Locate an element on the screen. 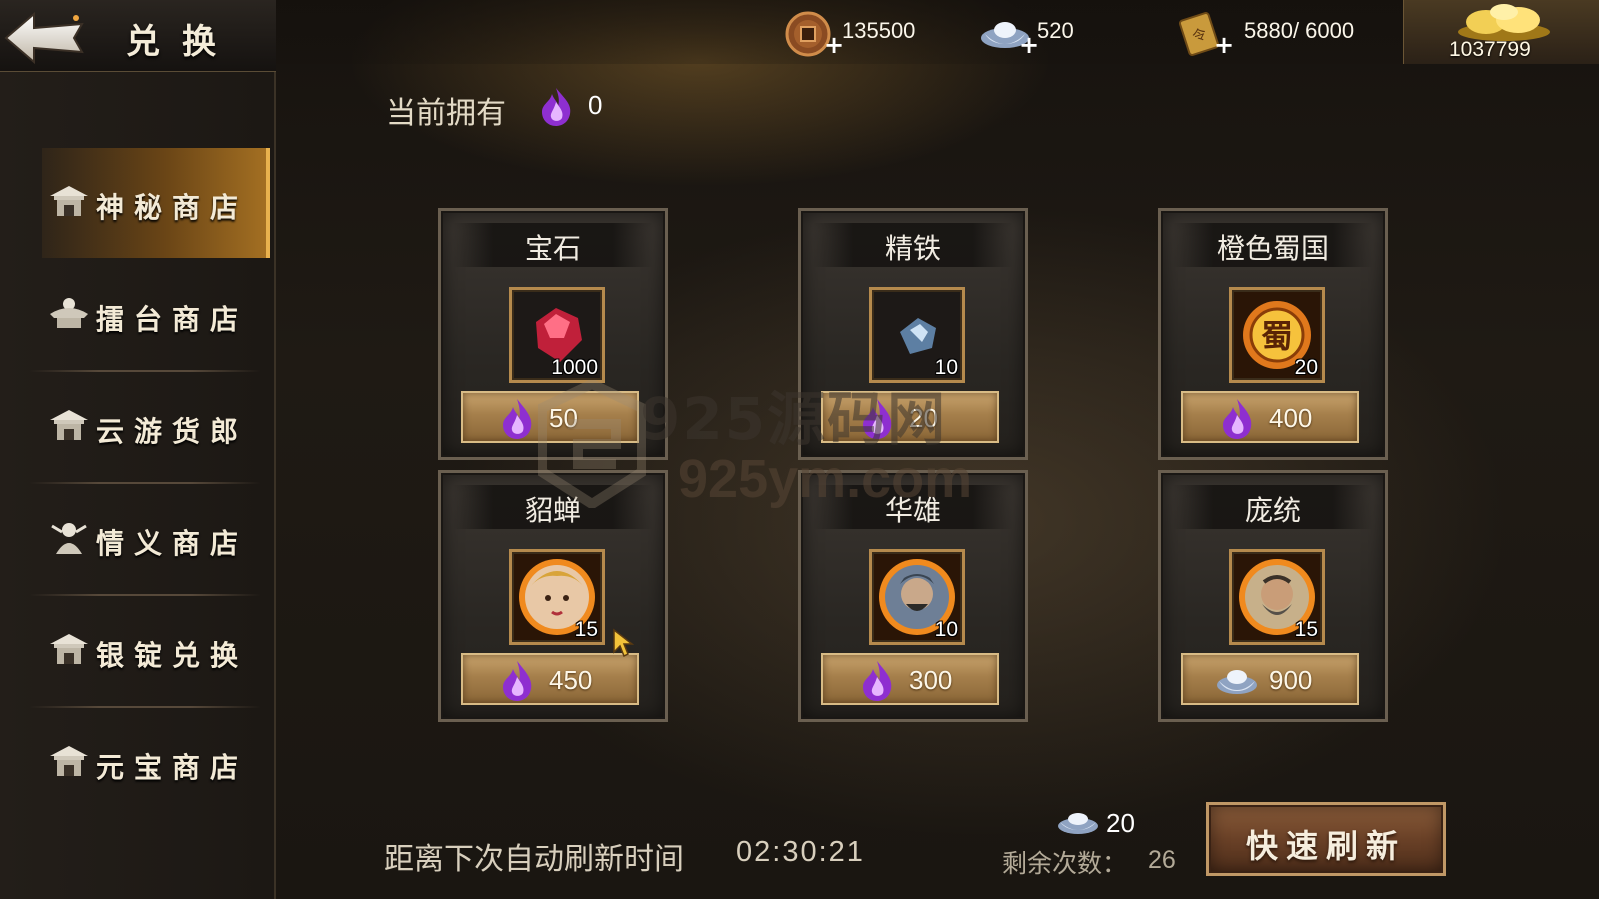 This screenshot has height=899, width=1599. buy-button: 300 is located at coordinates (910, 679).